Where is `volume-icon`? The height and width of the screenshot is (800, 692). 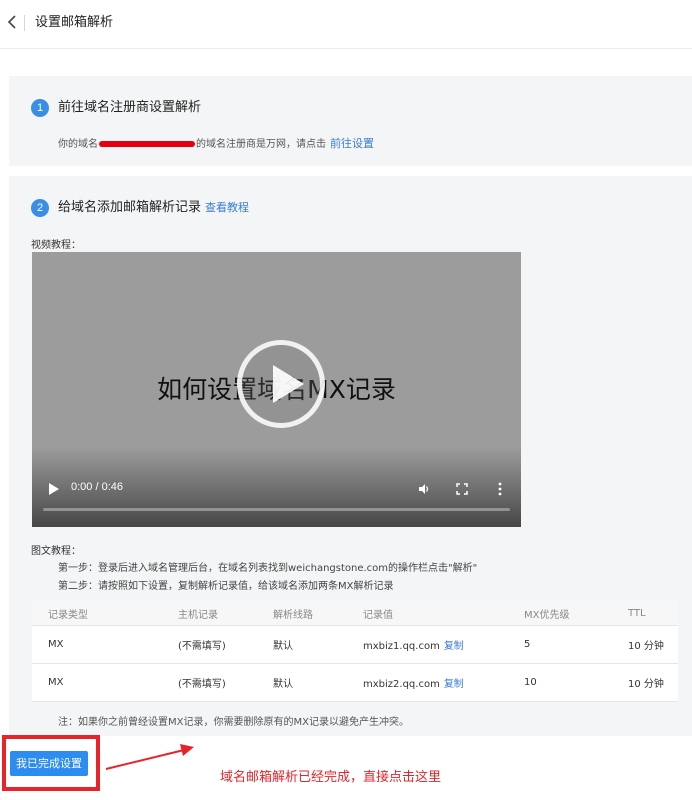 volume-icon is located at coordinates (424, 489).